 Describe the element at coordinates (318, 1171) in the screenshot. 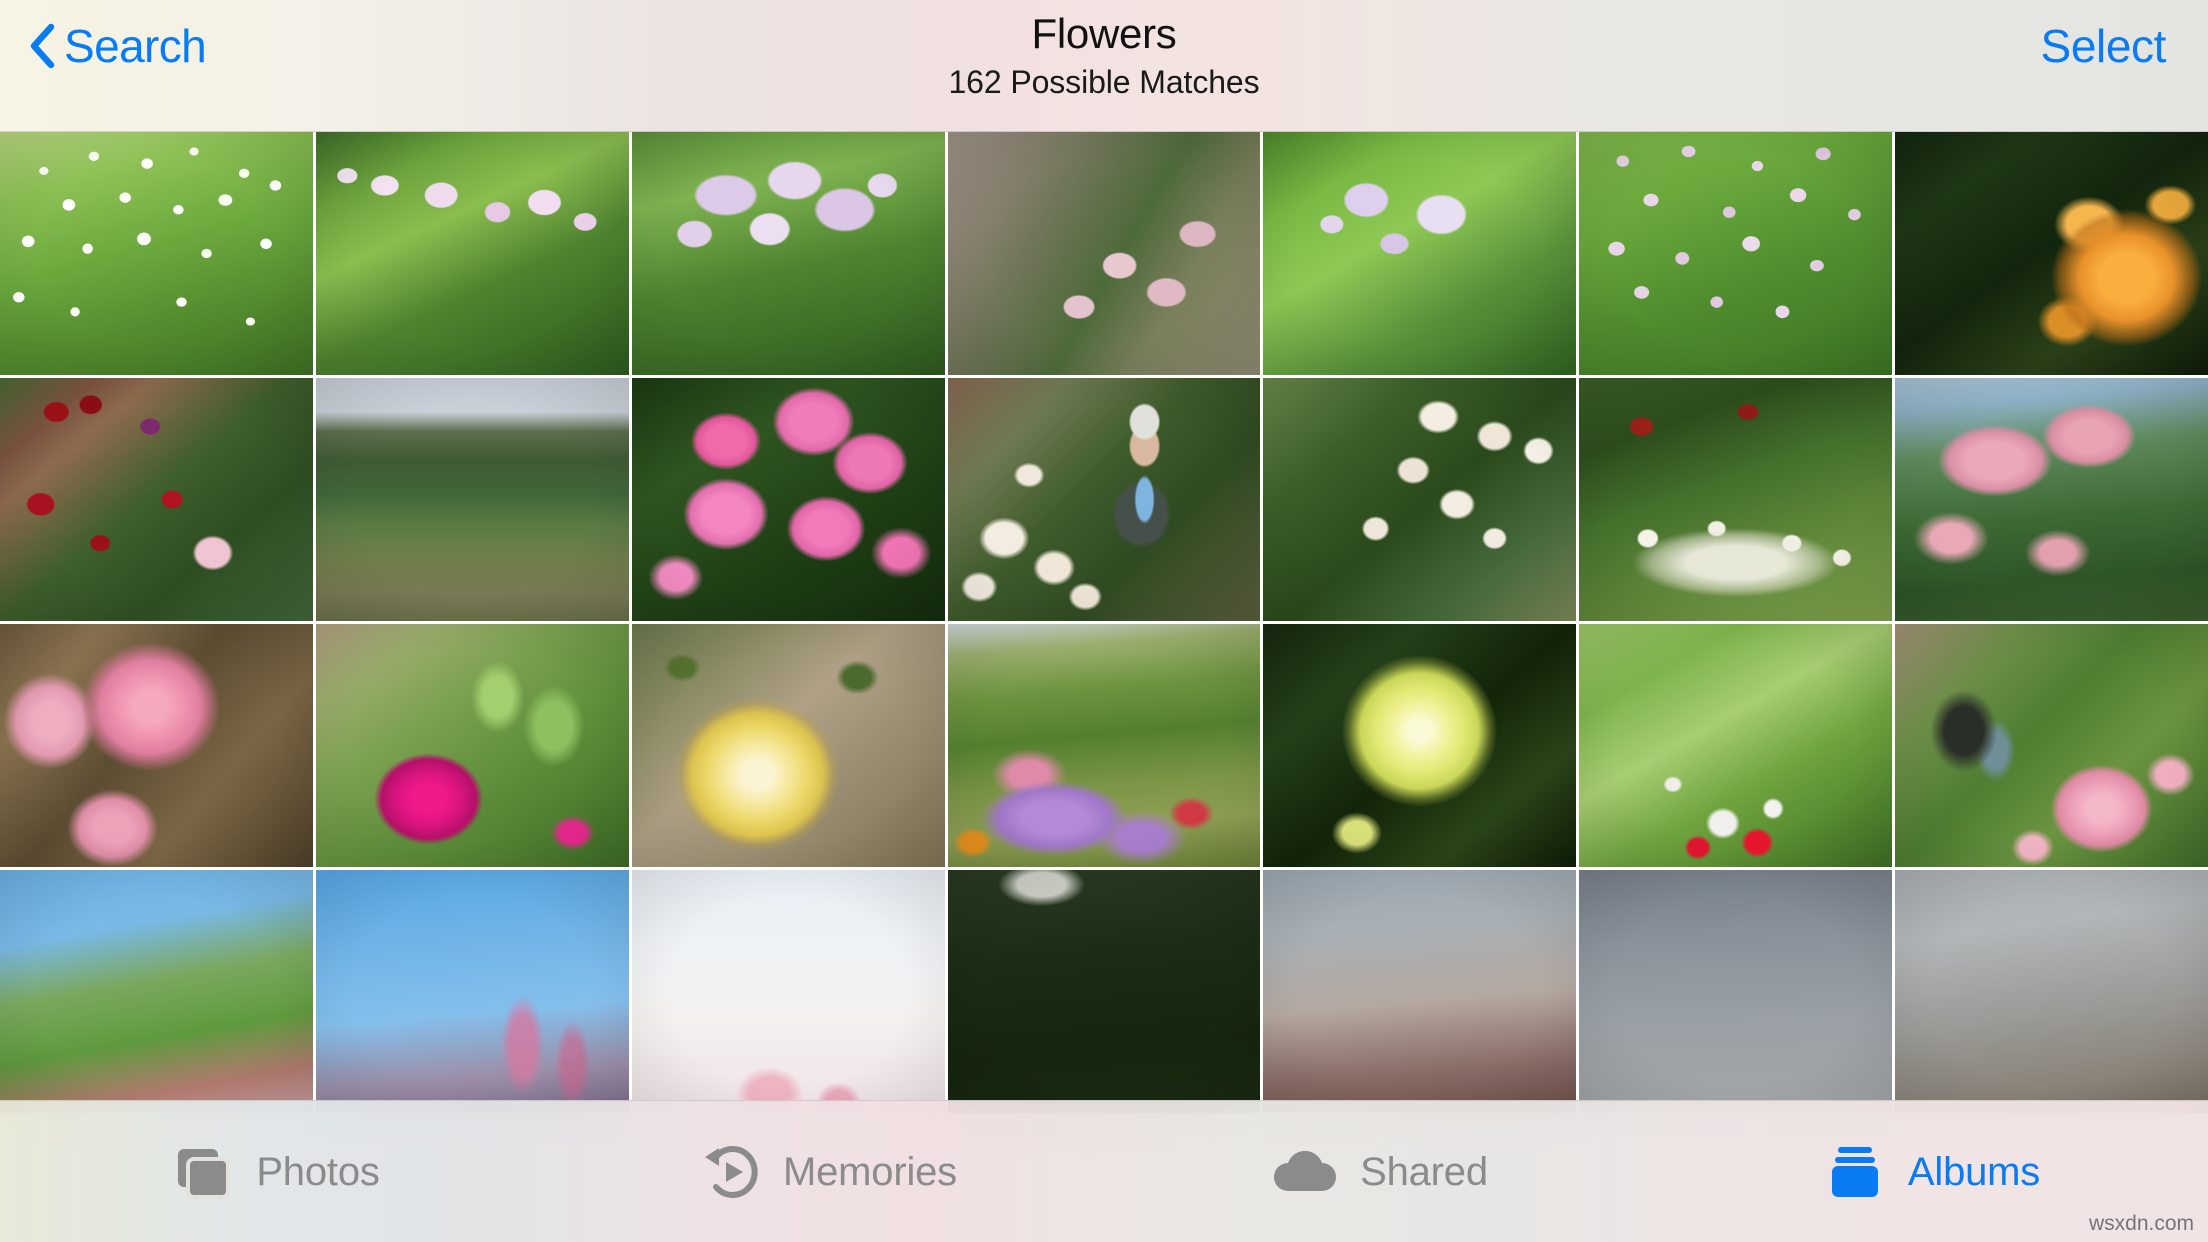

I see `tab-photos-label: Photos` at that location.